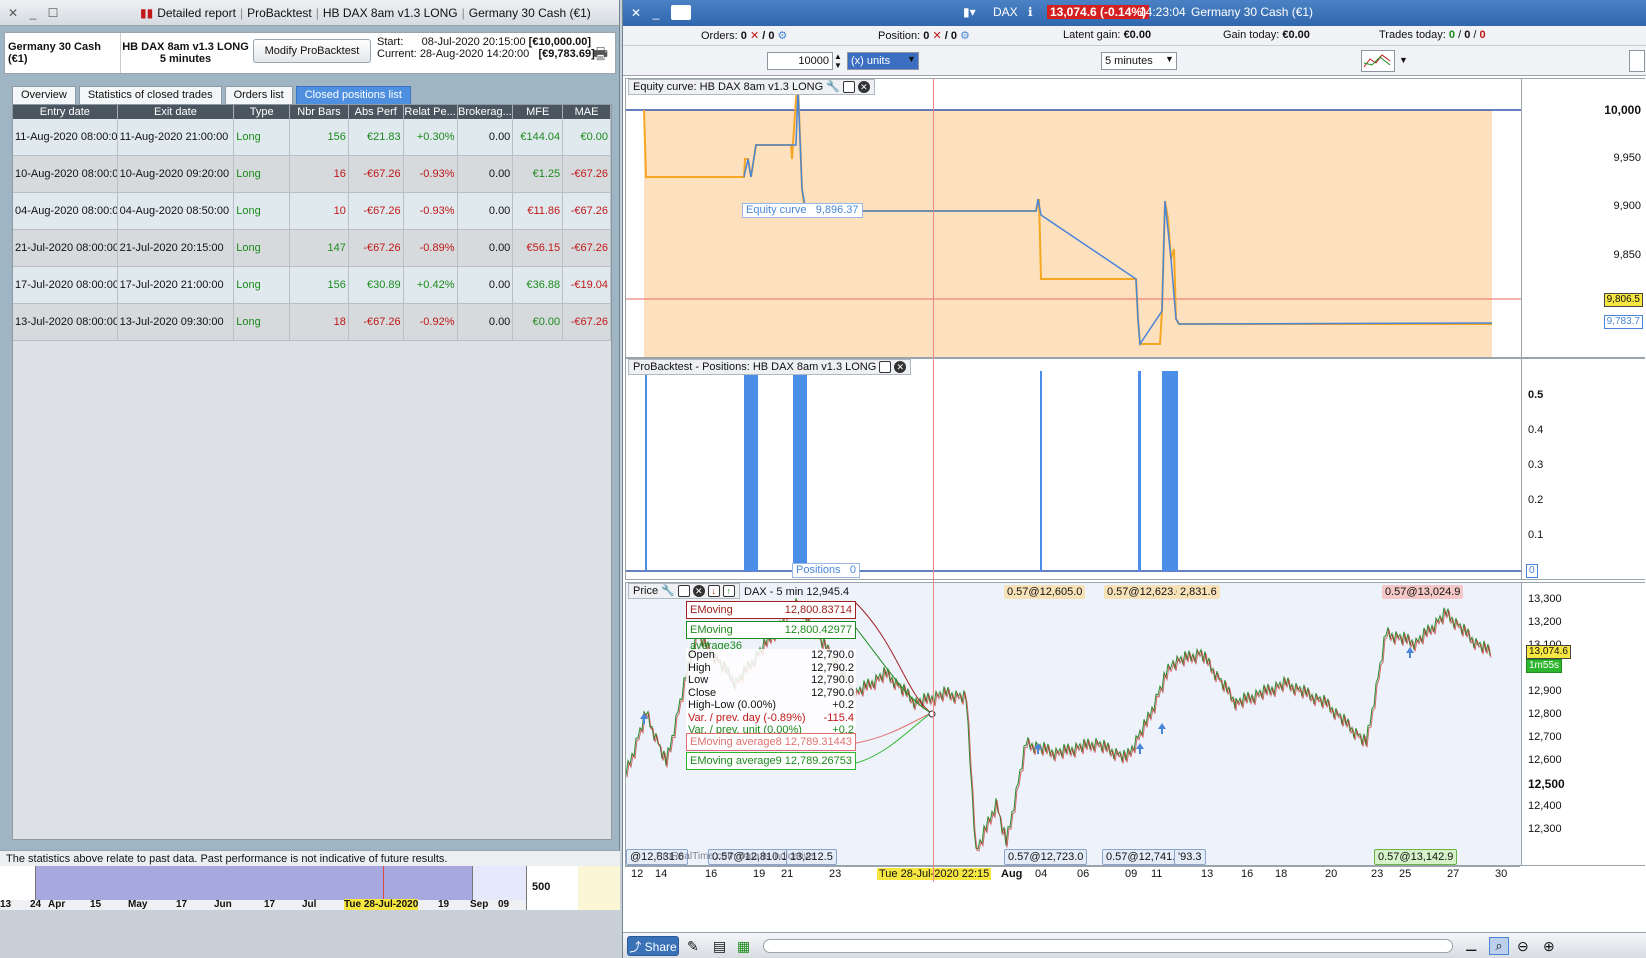 This screenshot has width=1646, height=958. Describe the element at coordinates (176, 174) in the screenshot. I see `table-cell: 10-Aug-2020 09:20:00` at that location.